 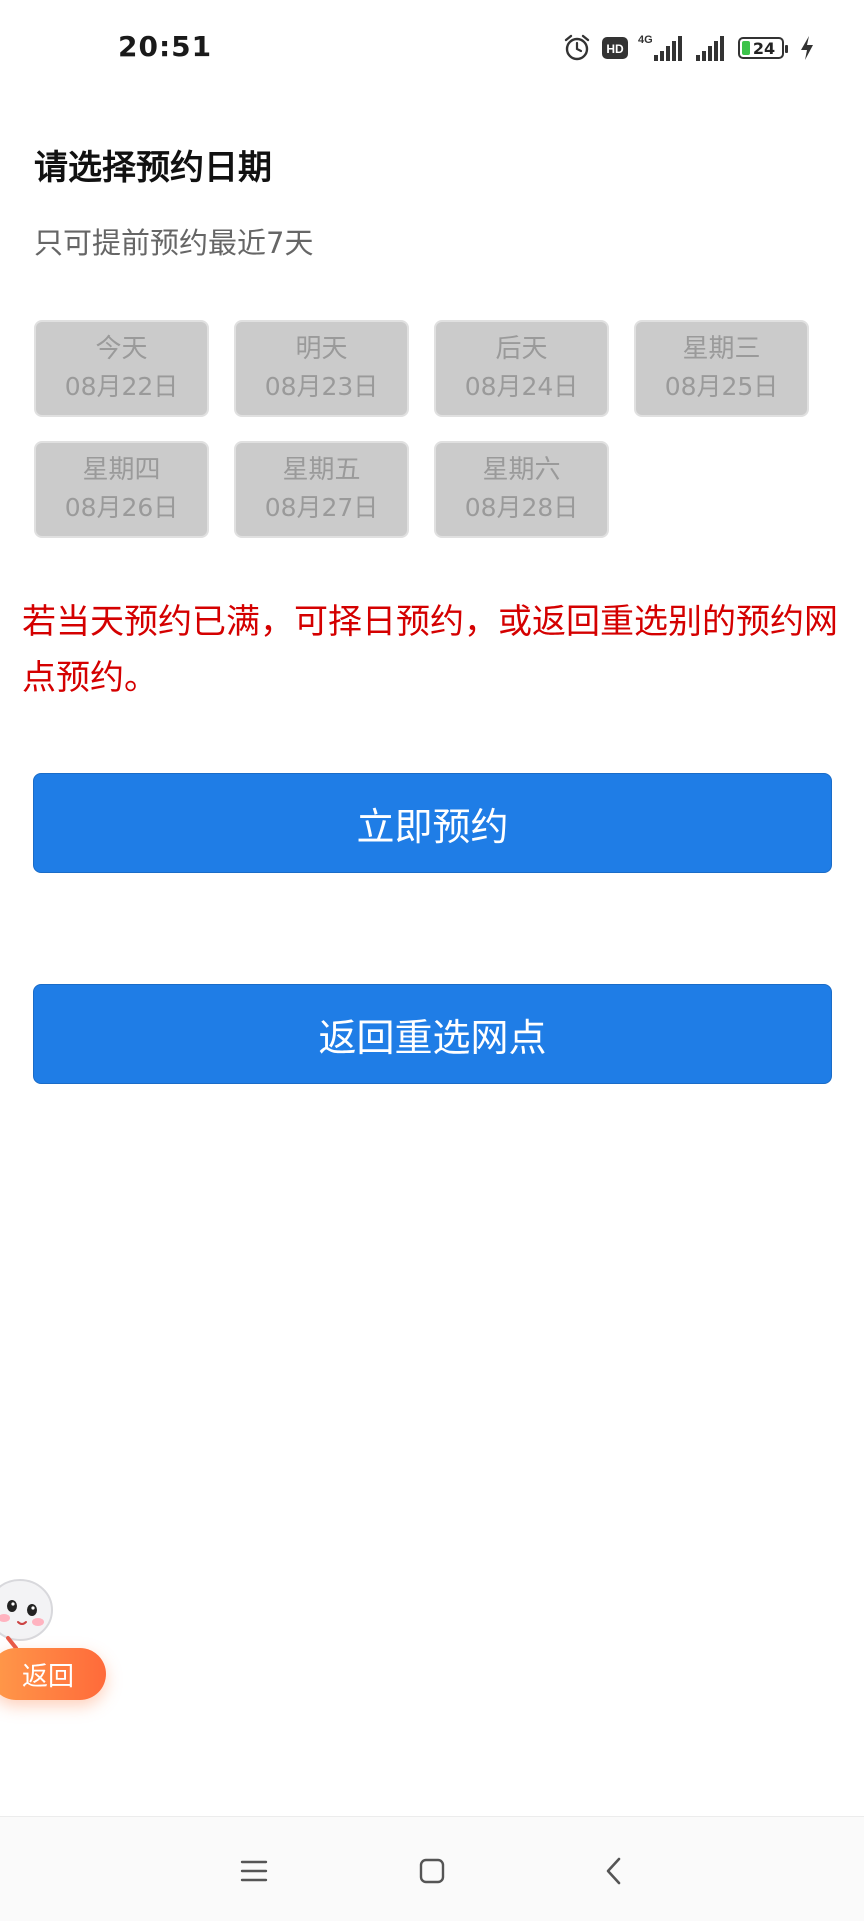 What do you see at coordinates (661, 48) in the screenshot?
I see `signal-4g-icon: 4G` at bounding box center [661, 48].